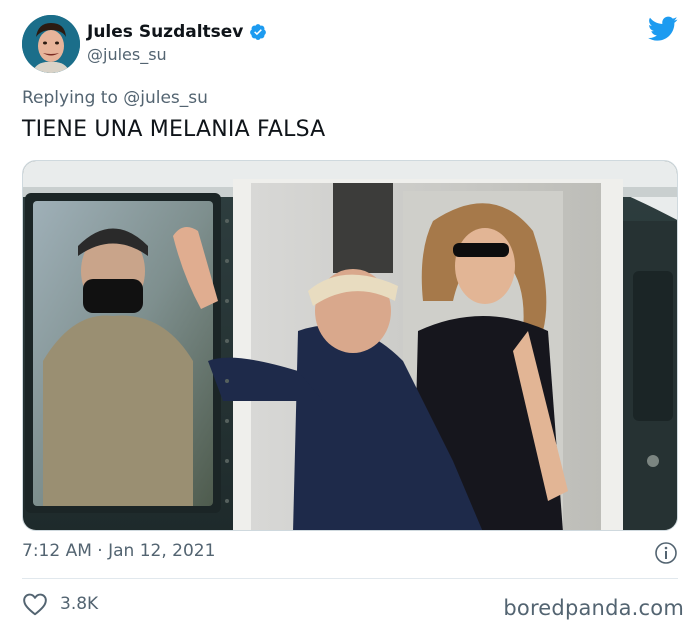 This screenshot has height=633, width=700. I want to click on author-name-row: Jules Suzdaltsev, so click(177, 32).